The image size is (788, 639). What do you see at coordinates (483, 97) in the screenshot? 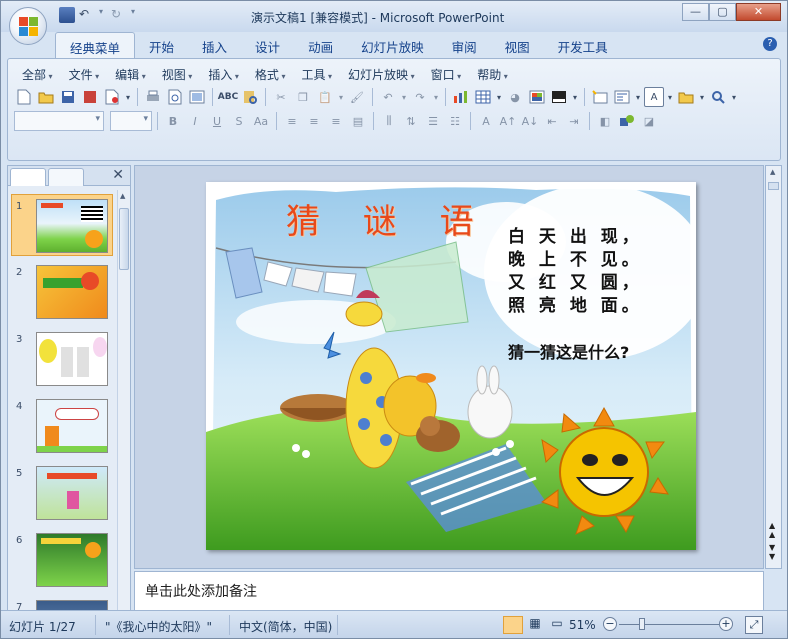
I see `insert-table-icon` at bounding box center [483, 97].